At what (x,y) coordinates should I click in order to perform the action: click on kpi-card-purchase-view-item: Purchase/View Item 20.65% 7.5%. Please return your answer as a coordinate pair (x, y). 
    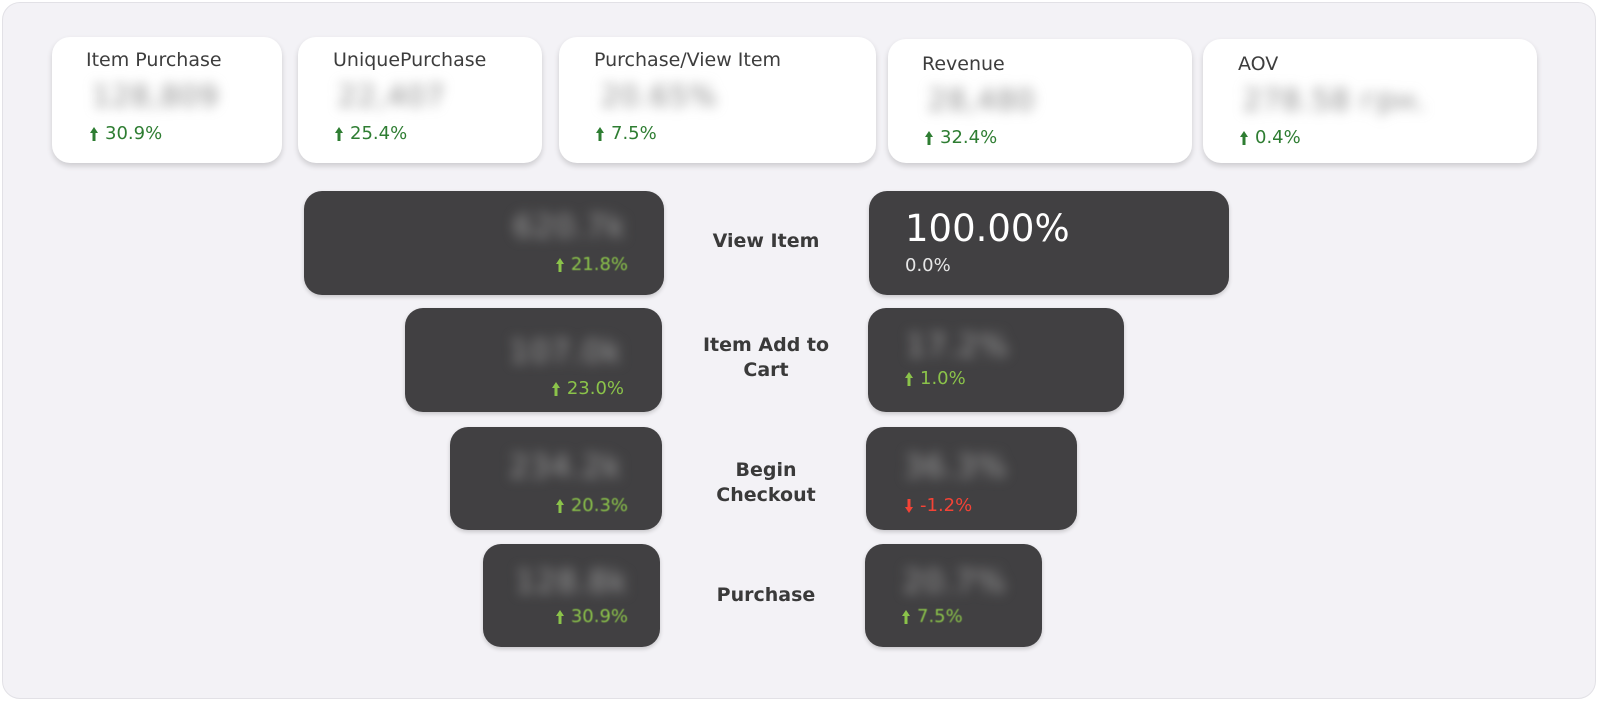
    Looking at the image, I should click on (717, 100).